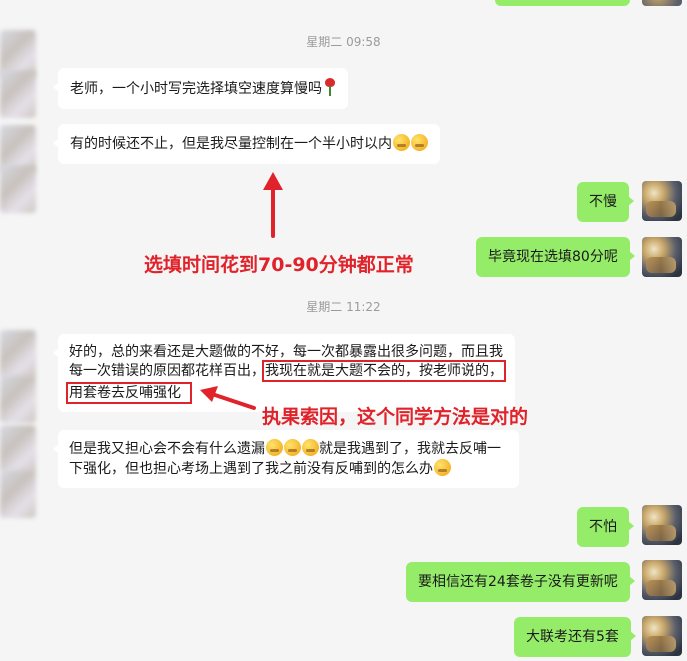  What do you see at coordinates (395, 417) in the screenshot?
I see `annotation-text: 执果索因，这个同学方法是对的` at bounding box center [395, 417].